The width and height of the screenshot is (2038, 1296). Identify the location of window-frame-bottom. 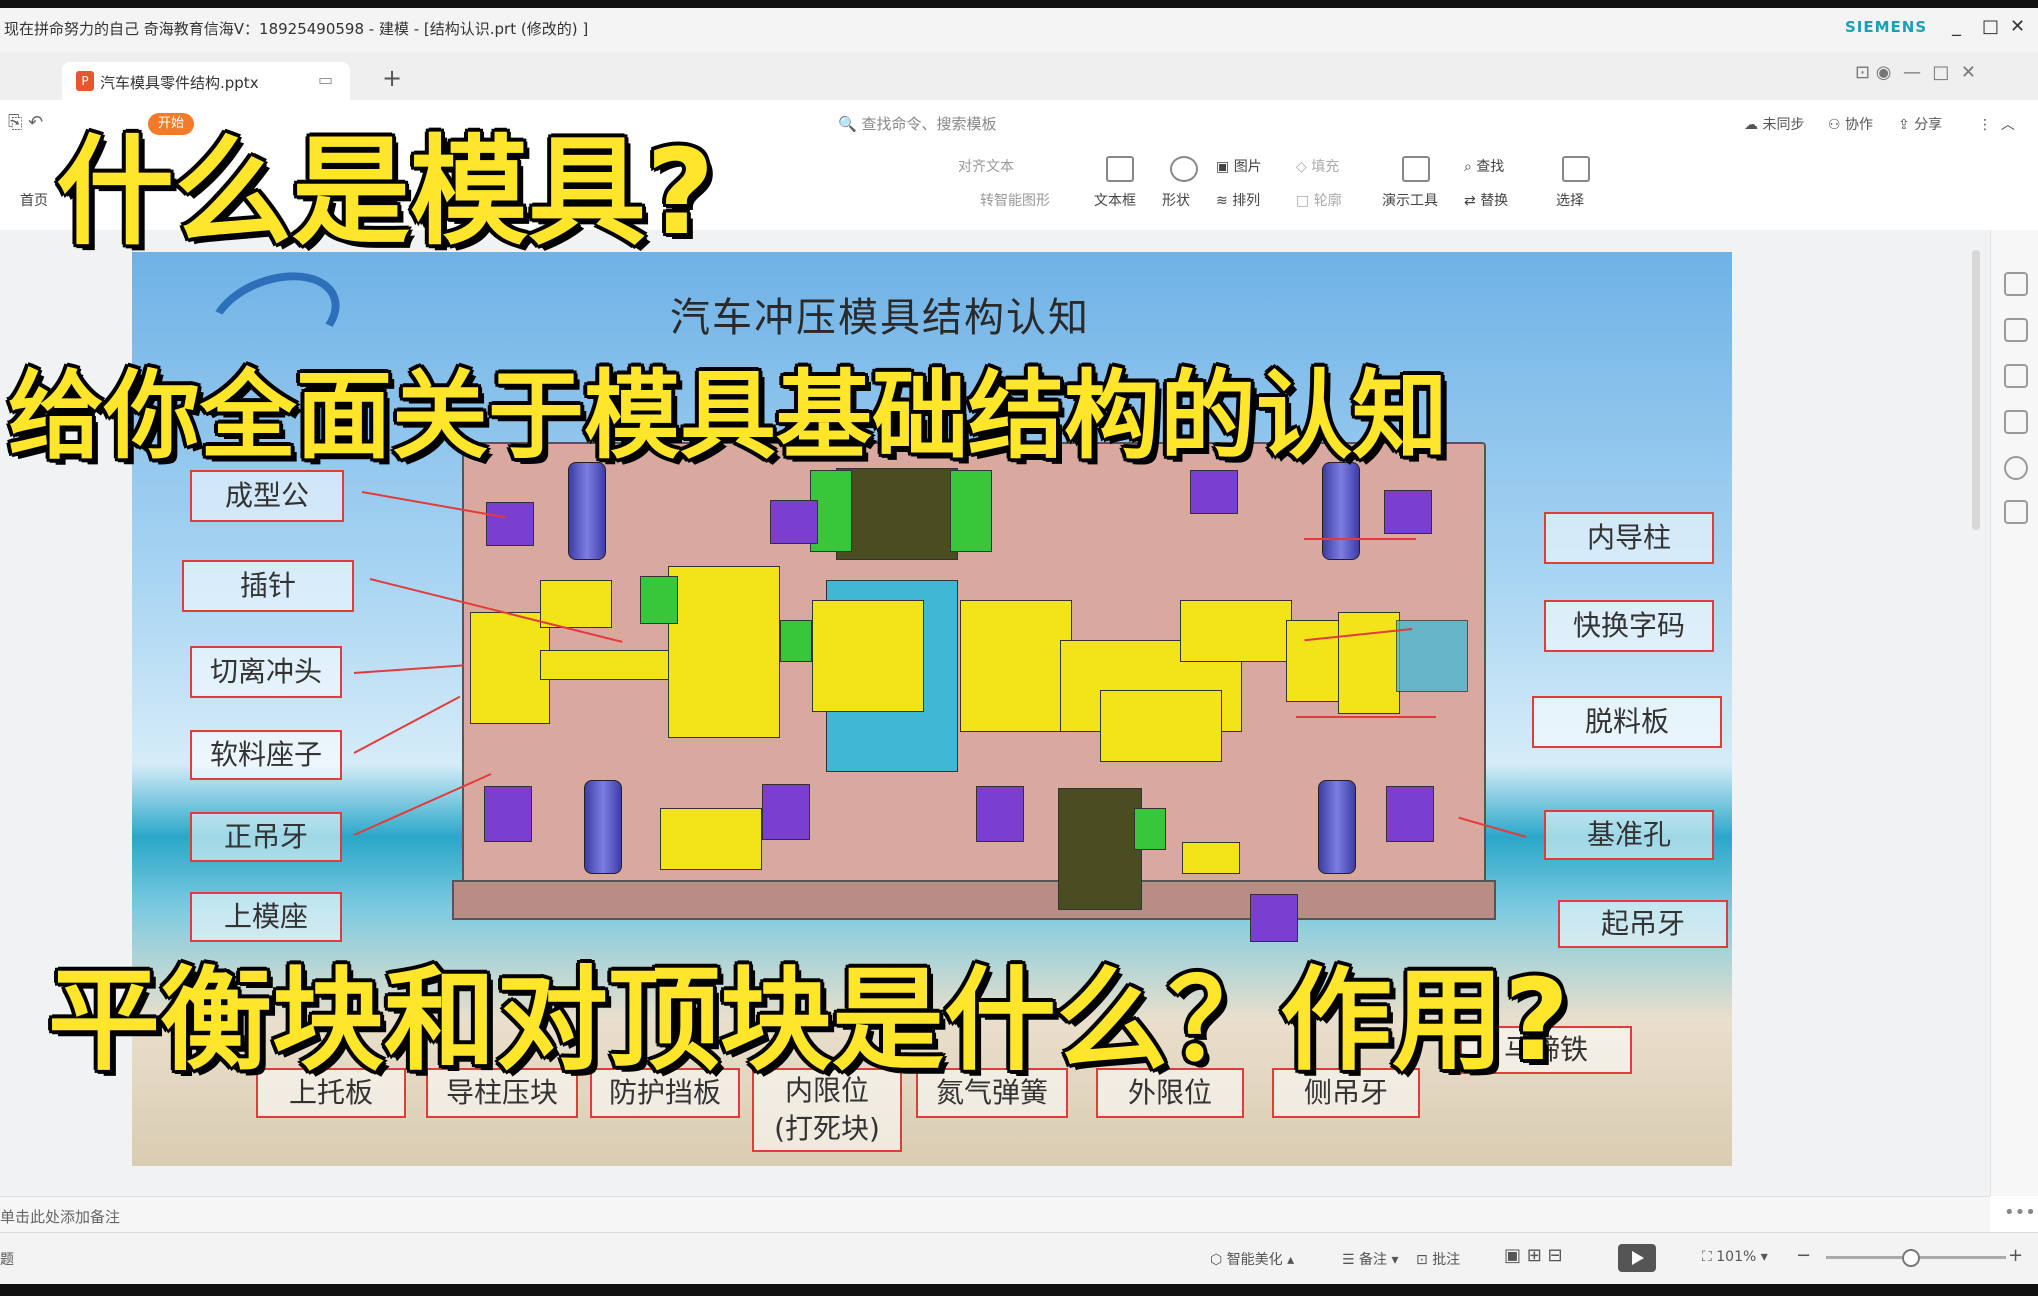
(1019, 1290).